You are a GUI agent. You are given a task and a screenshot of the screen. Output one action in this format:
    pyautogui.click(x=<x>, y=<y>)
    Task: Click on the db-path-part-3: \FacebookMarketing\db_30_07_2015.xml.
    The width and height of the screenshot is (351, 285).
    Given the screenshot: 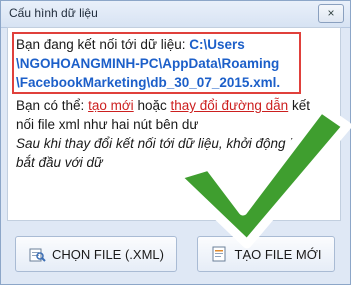 What is the action you would take?
    pyautogui.click(x=148, y=82)
    